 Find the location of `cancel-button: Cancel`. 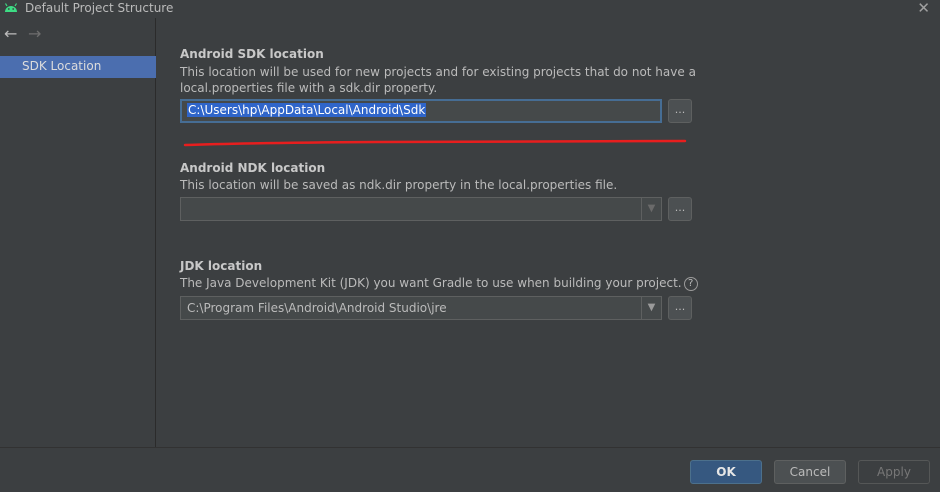

cancel-button: Cancel is located at coordinates (810, 472).